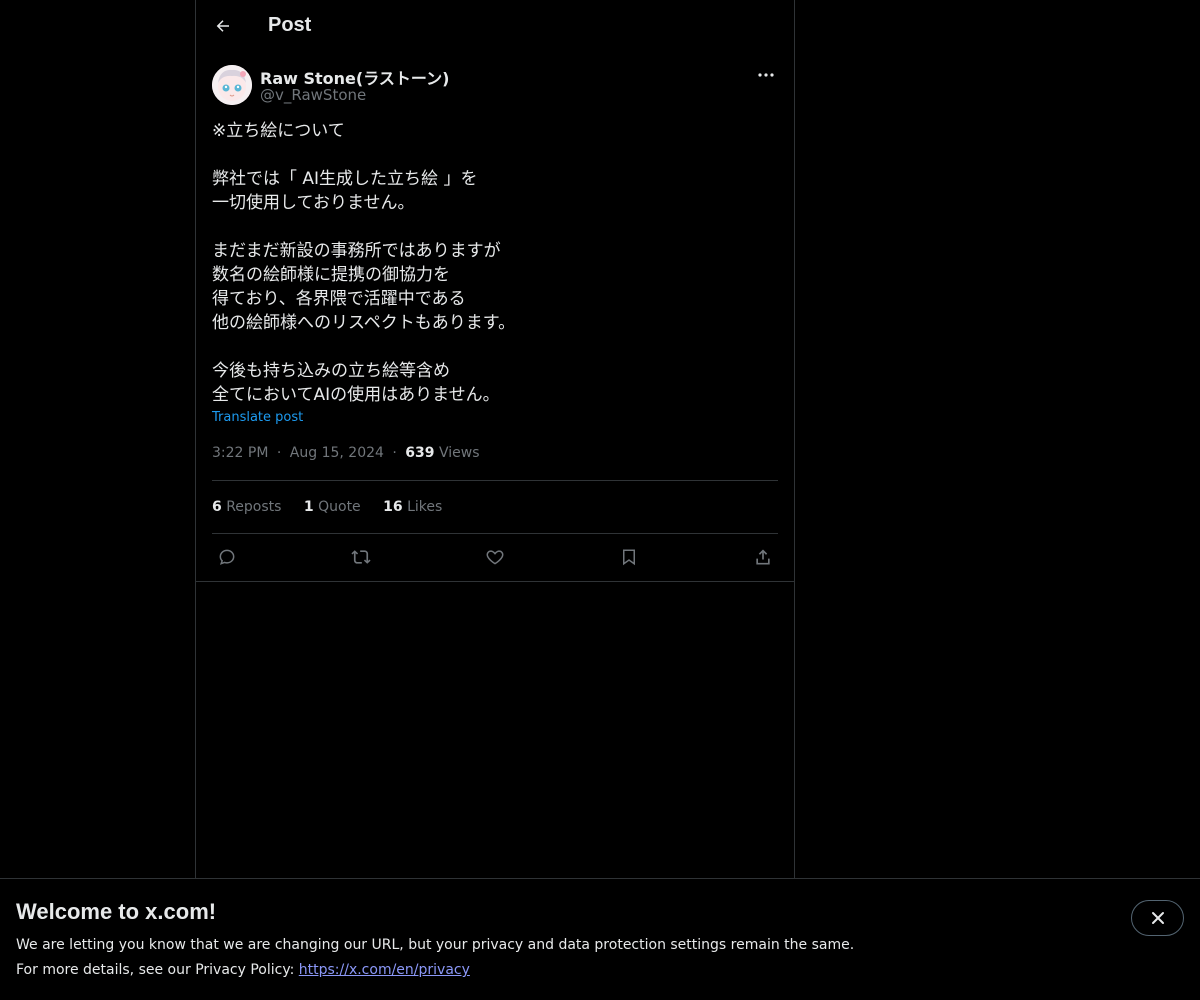  I want to click on privacy-policy-link: https://x.com/en/privacy, so click(384, 970).